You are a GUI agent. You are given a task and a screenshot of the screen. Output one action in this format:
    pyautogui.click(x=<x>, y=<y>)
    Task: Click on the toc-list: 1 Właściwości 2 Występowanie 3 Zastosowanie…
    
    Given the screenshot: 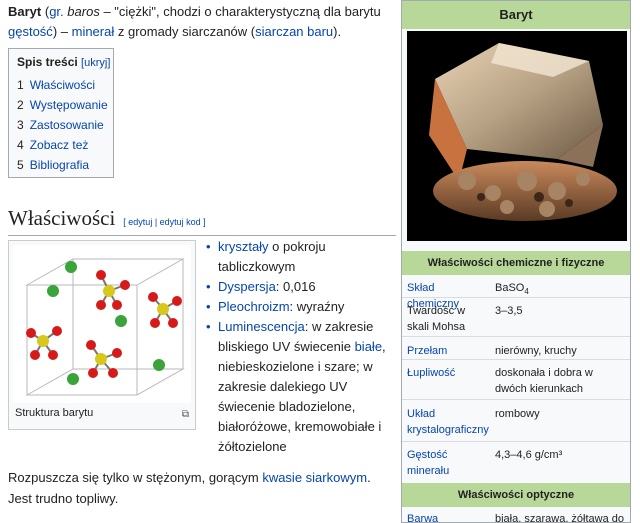 What is the action you would take?
    pyautogui.click(x=65, y=125)
    